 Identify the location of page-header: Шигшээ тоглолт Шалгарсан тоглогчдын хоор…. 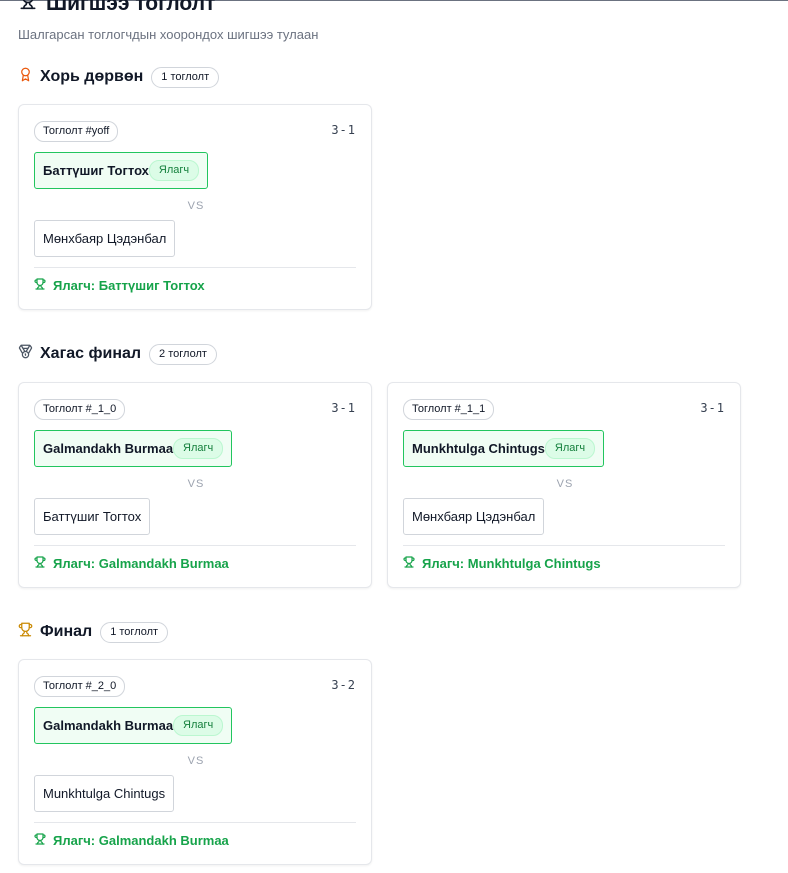
(168, 21).